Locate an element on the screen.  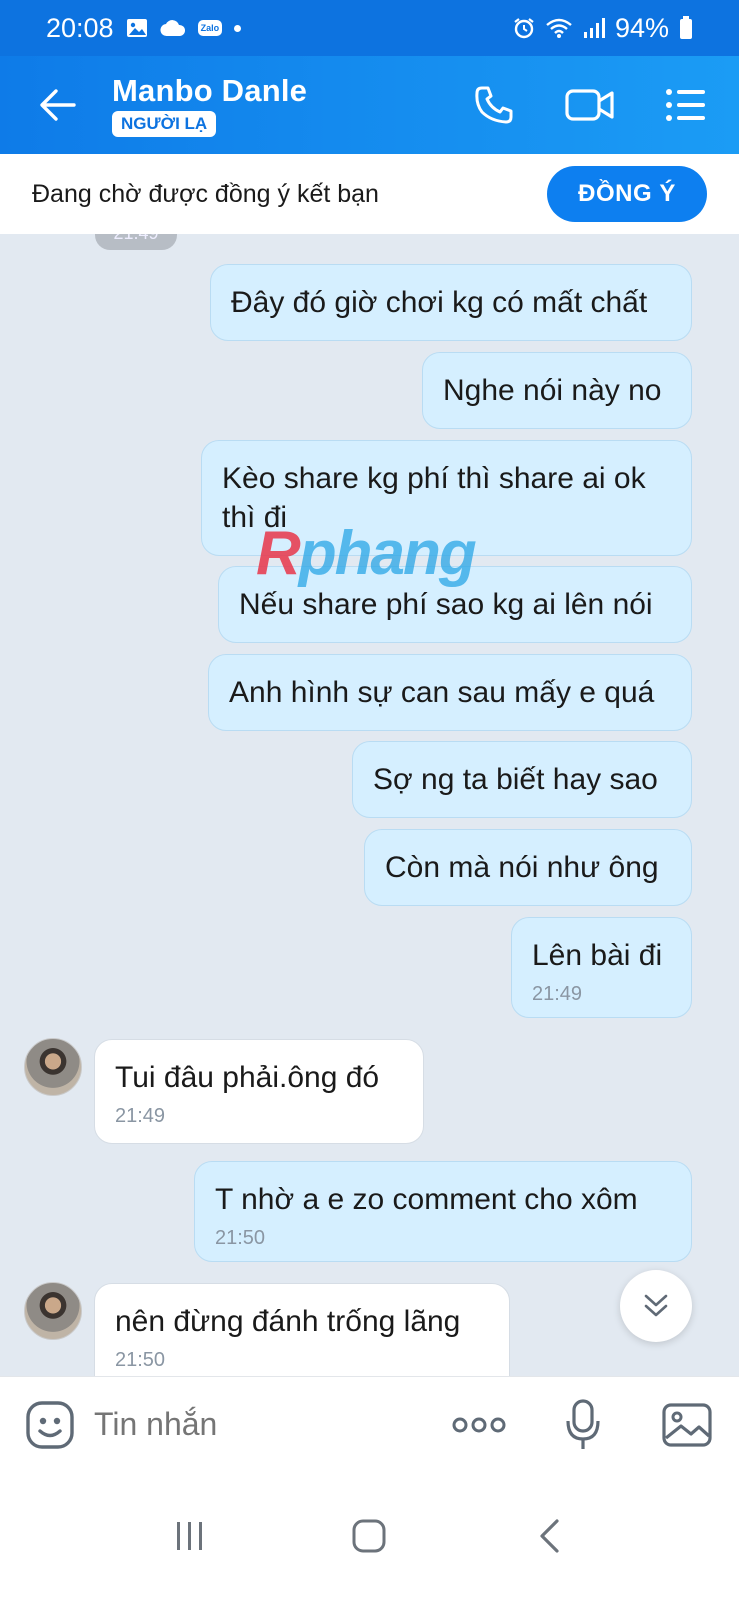
phone-icon is located at coordinates (494, 105).